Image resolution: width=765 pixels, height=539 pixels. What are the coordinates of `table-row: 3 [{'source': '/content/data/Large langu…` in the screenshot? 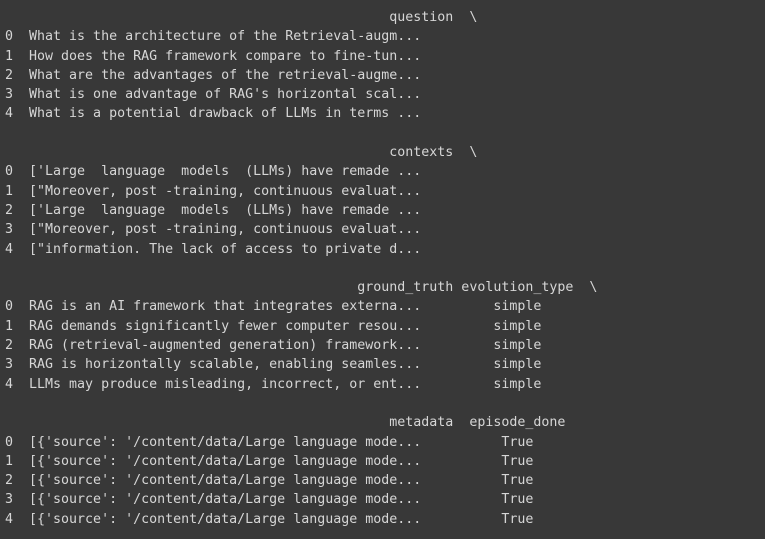 It's located at (269, 500).